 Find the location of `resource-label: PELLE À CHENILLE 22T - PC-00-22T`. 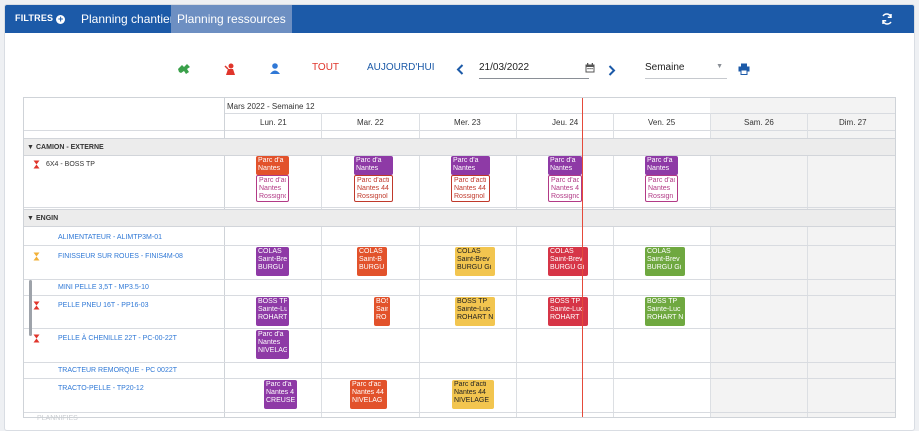

resource-label: PELLE À CHENILLE 22T - PC-00-22T is located at coordinates (117, 338).